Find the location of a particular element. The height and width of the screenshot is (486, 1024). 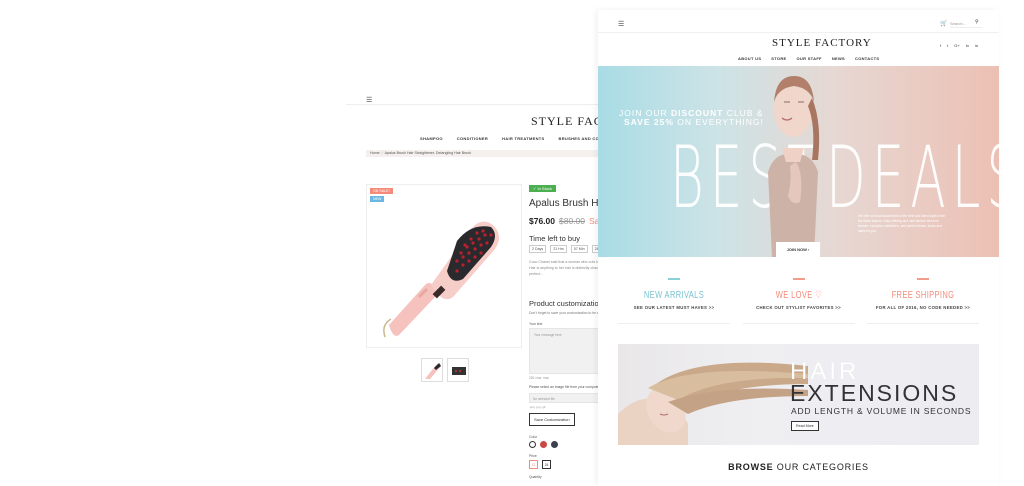

quantity-label: Quantity is located at coordinates (535, 477).